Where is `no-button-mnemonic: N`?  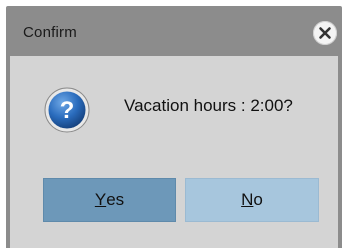
no-button-mnemonic: N is located at coordinates (247, 199).